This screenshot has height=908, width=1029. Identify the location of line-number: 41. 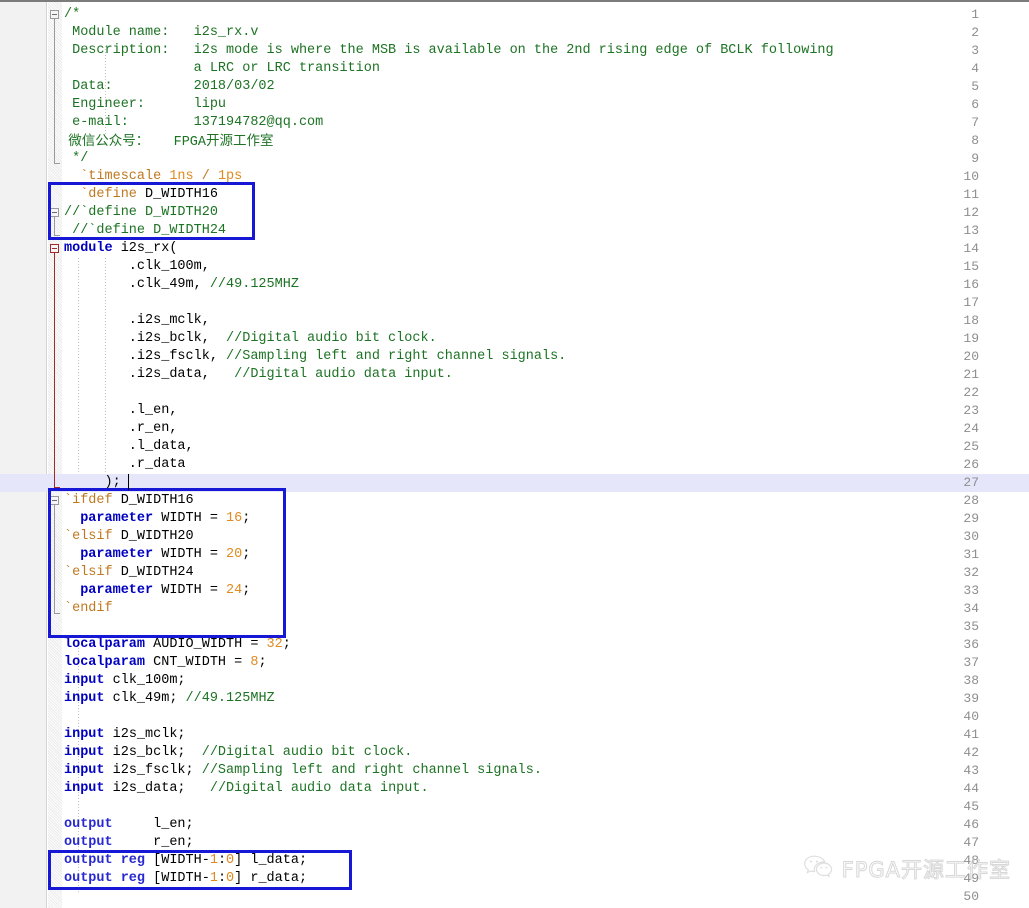
(971, 734).